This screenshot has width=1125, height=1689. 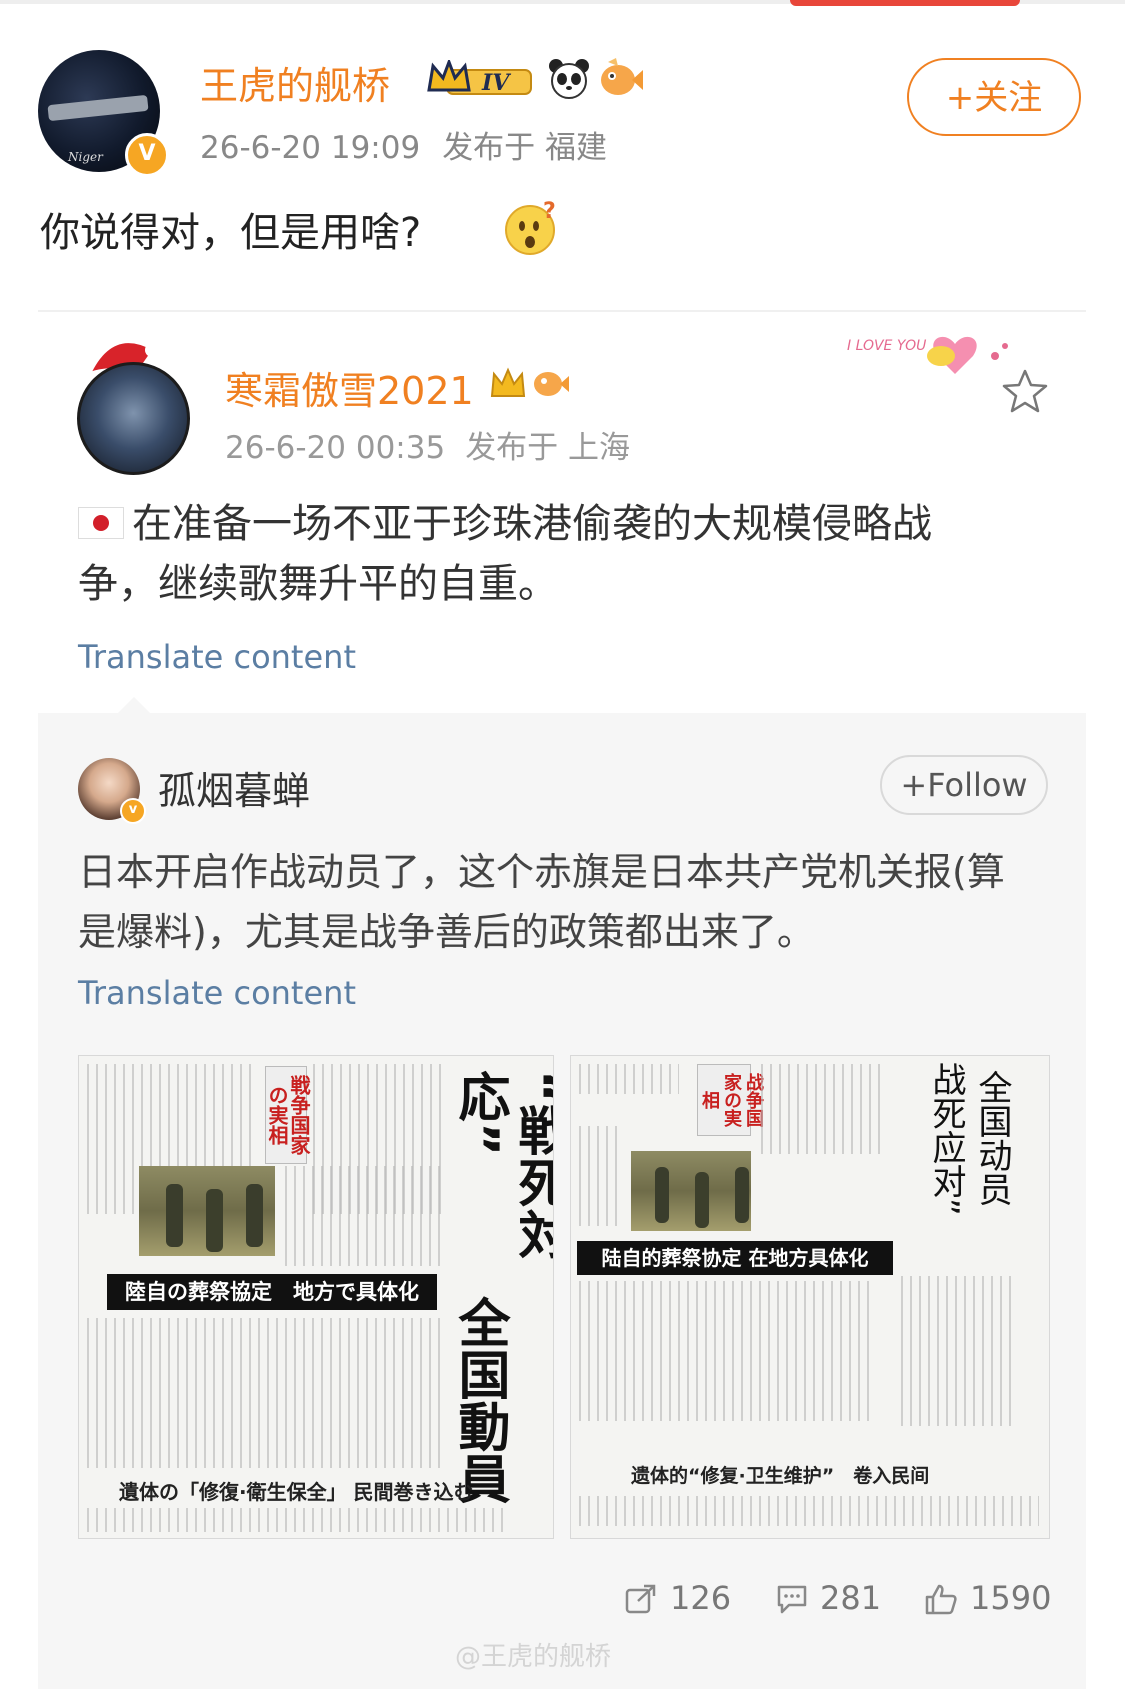 I want to click on love-card-decoration: I LOVE YOU, so click(x=927, y=355).